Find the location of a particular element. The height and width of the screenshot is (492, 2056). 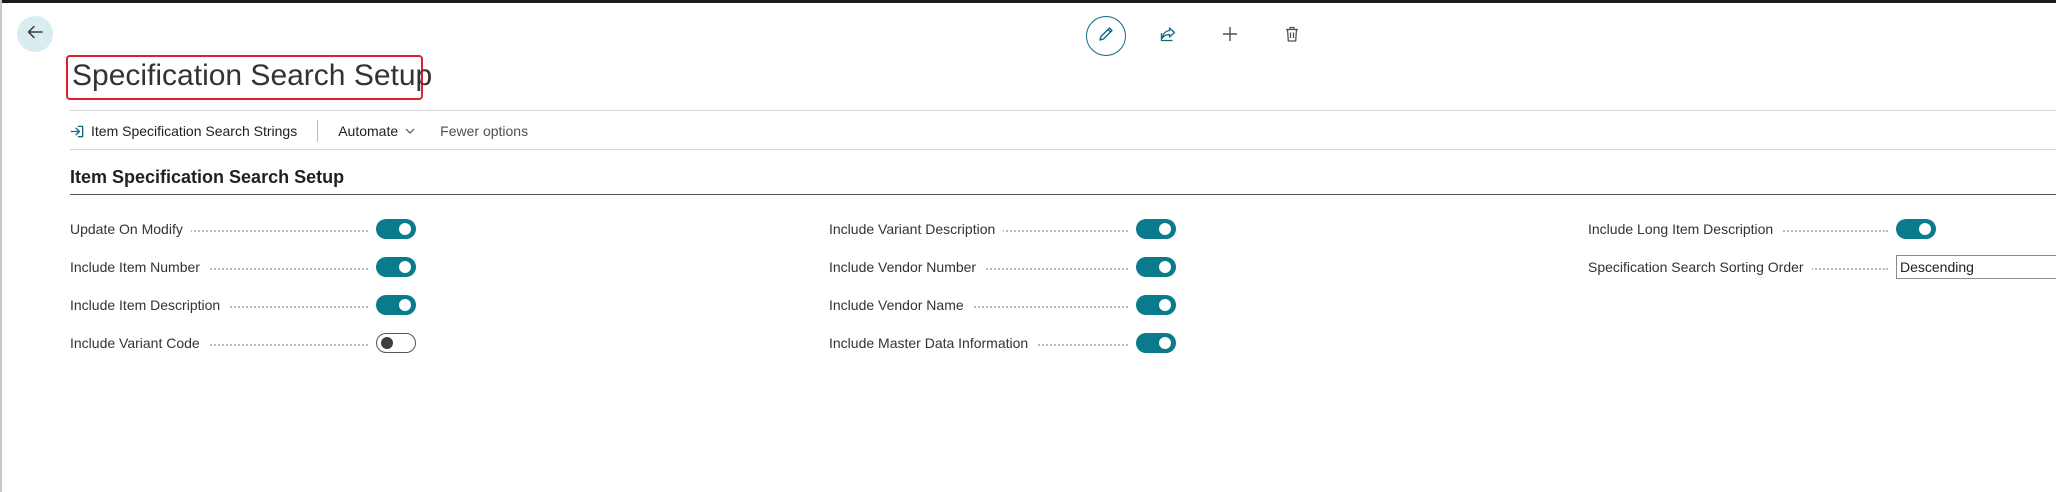

action-item-specification-search-strings: Item Specification Search Strings is located at coordinates (183, 131).